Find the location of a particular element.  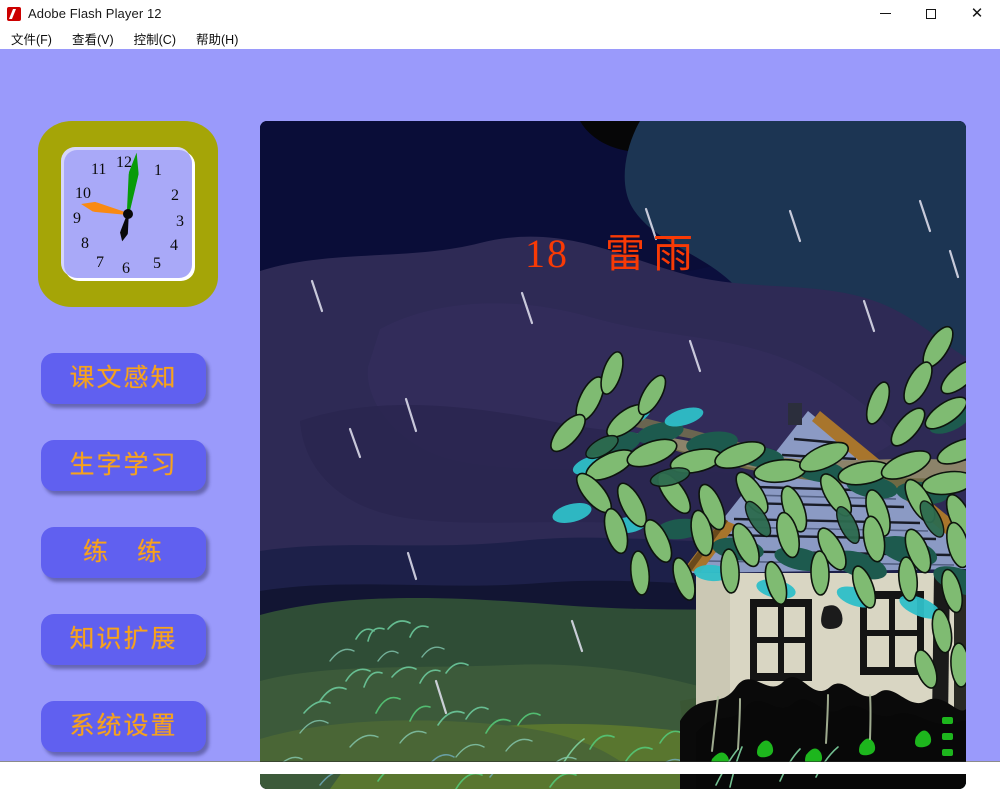

nav-button-column: 课文感知 生字学习 练 练 知识扩展 系统设置 is located at coordinates (124, 570).